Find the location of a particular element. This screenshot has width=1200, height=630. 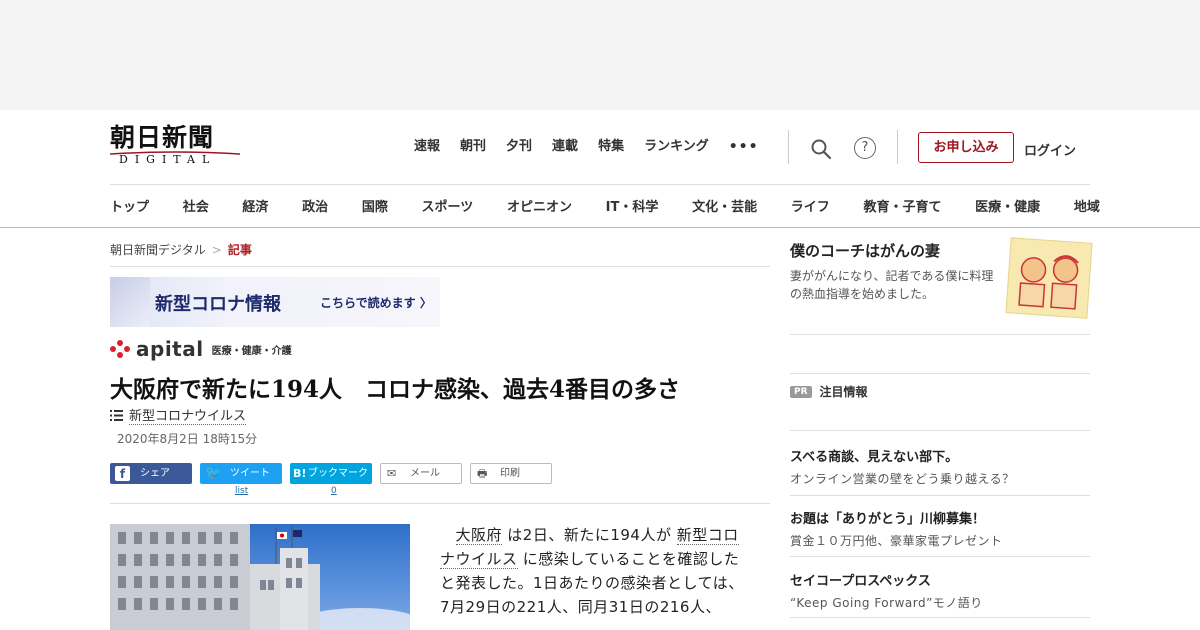

mail-share-label: メール is located at coordinates (425, 473).